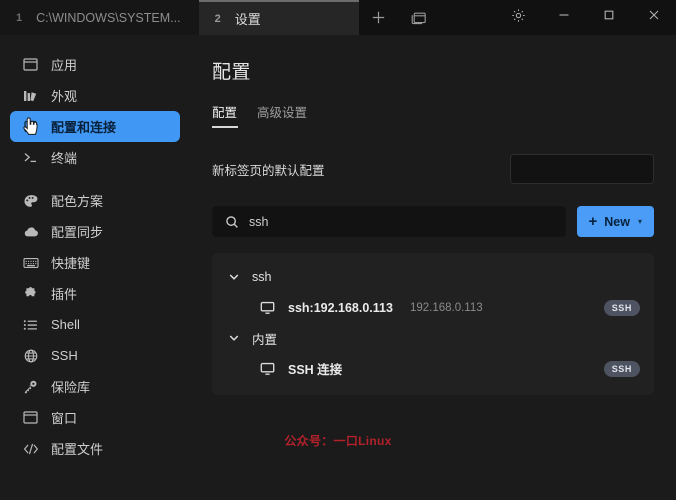  I want to click on page-title: 配置, so click(232, 72).